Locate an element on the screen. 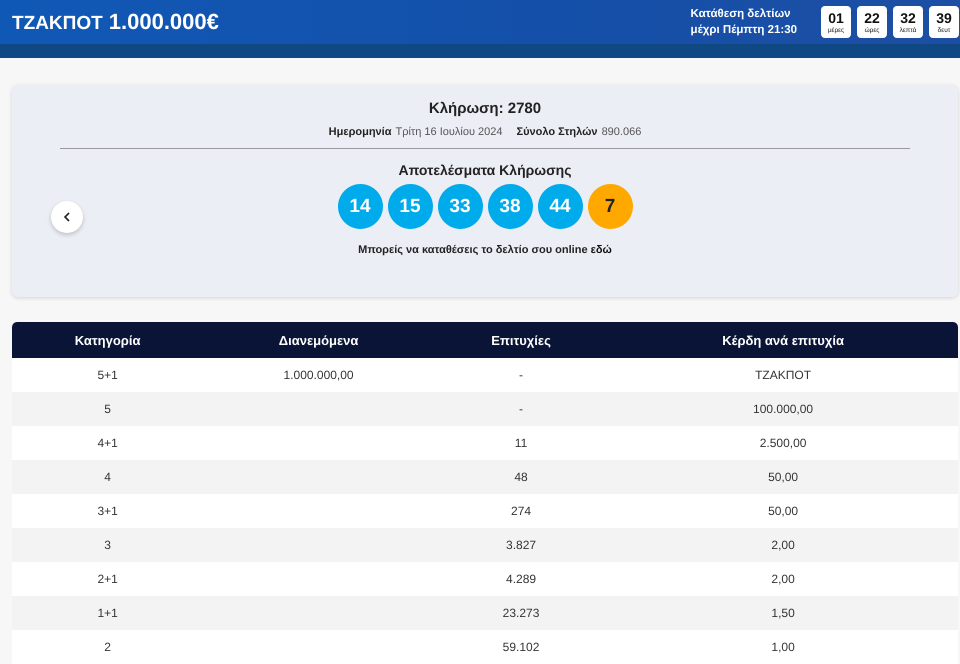  jackpot-label: ΤΖΑΚΠΟΤ is located at coordinates (57, 24).